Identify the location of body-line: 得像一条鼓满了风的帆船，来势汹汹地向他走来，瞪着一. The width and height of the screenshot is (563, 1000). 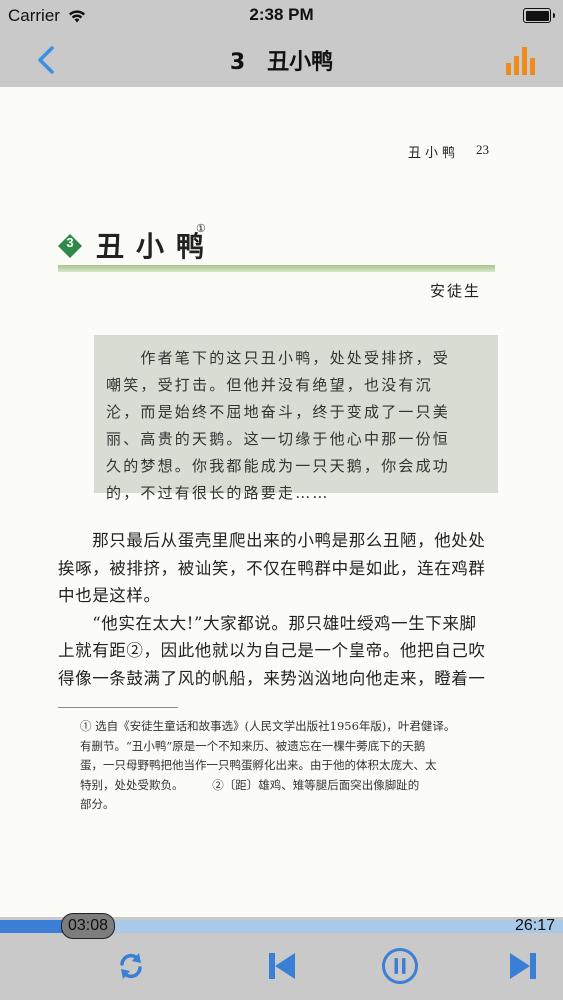
(272, 678).